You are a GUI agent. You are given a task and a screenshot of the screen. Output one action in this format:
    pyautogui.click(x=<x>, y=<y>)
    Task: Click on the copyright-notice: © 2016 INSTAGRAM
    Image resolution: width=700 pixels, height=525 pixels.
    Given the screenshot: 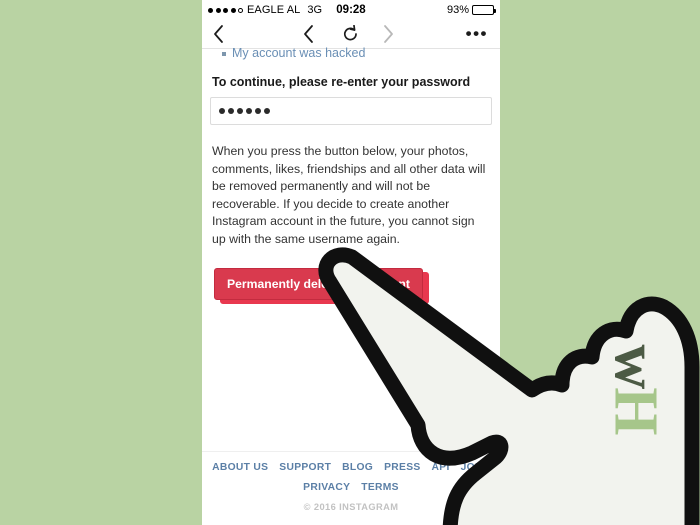 What is the action you would take?
    pyautogui.click(x=351, y=507)
    